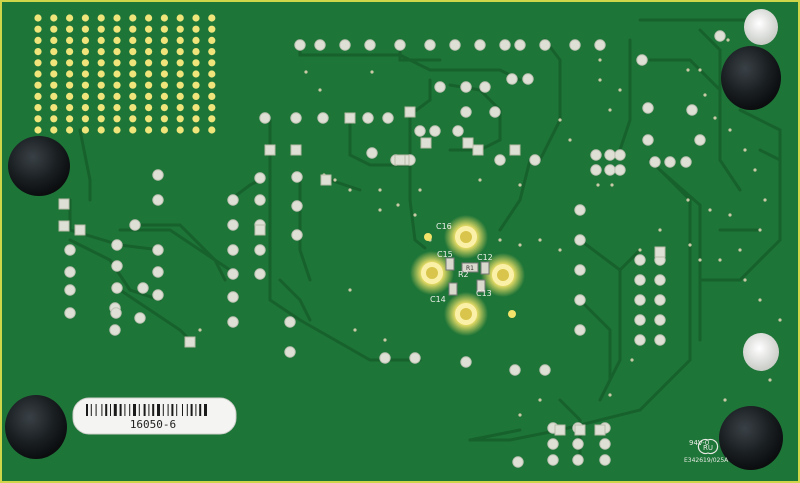  Describe the element at coordinates (470, 268) in the screenshot. I see `label-r1: R1` at that location.